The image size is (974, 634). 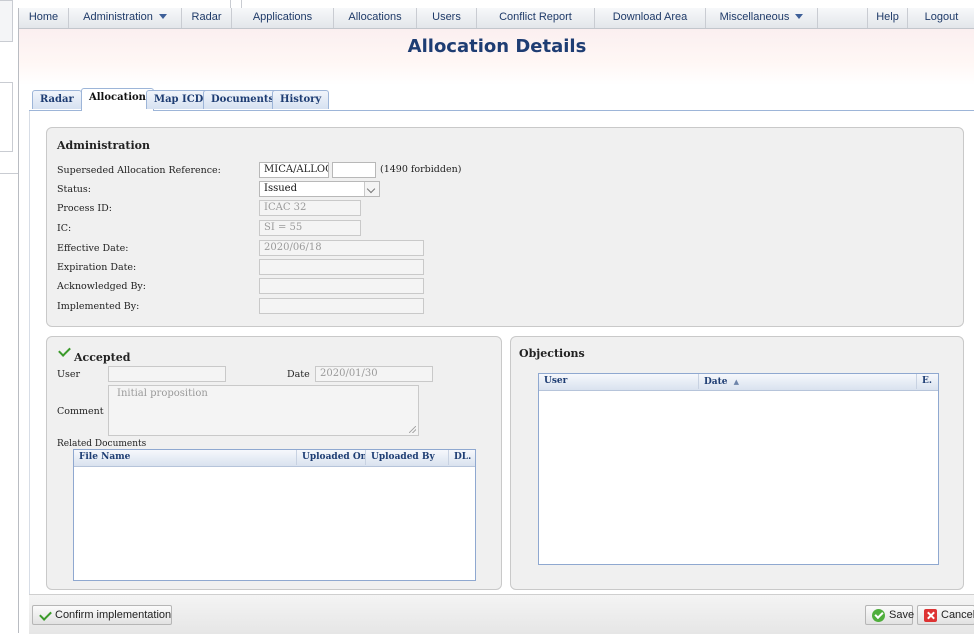 I want to click on tab-radar: Radar, so click(x=57, y=99).